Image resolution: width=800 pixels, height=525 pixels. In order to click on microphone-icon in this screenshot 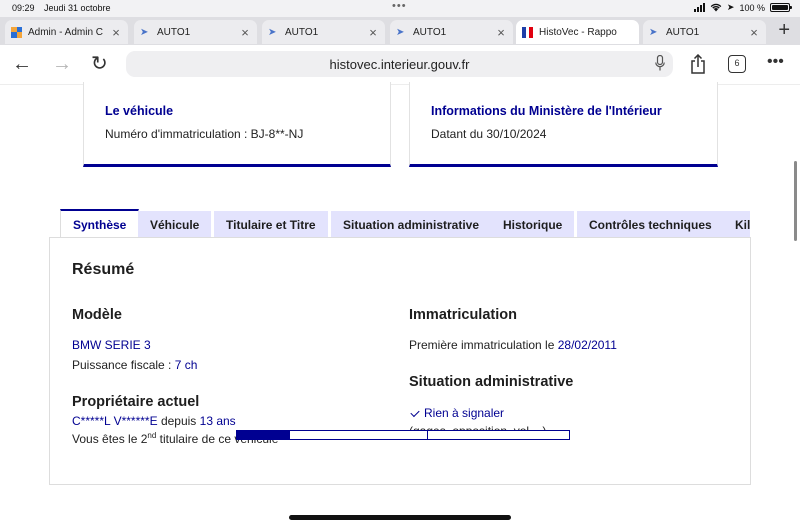, I will do `click(660, 63)`.